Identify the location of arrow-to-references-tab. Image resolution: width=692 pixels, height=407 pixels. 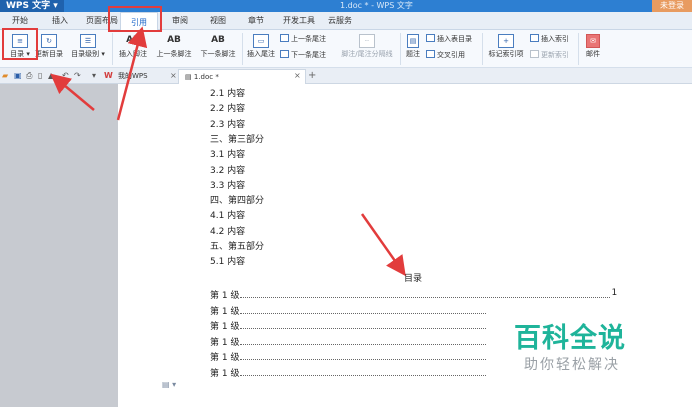
(132, 73).